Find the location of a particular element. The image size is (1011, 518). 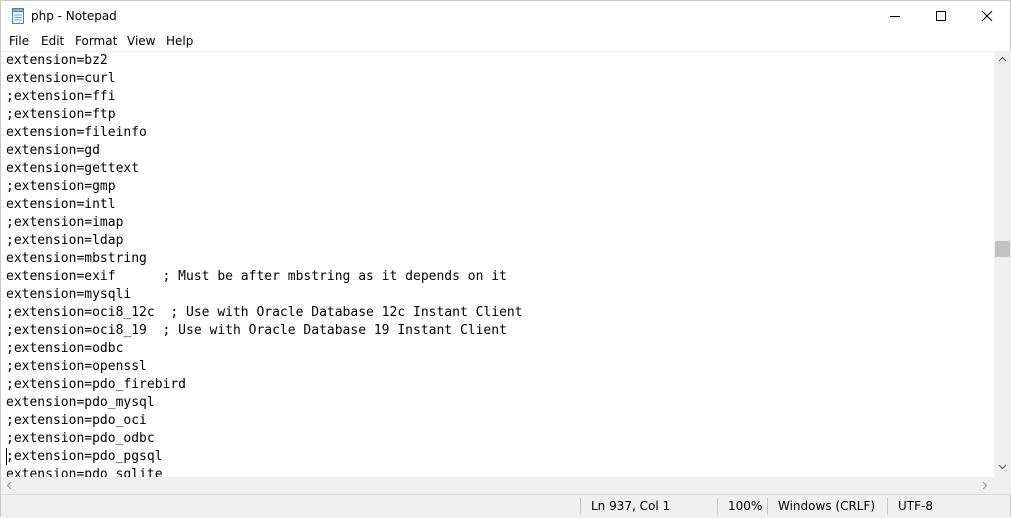

maximize-button is located at coordinates (941, 16).